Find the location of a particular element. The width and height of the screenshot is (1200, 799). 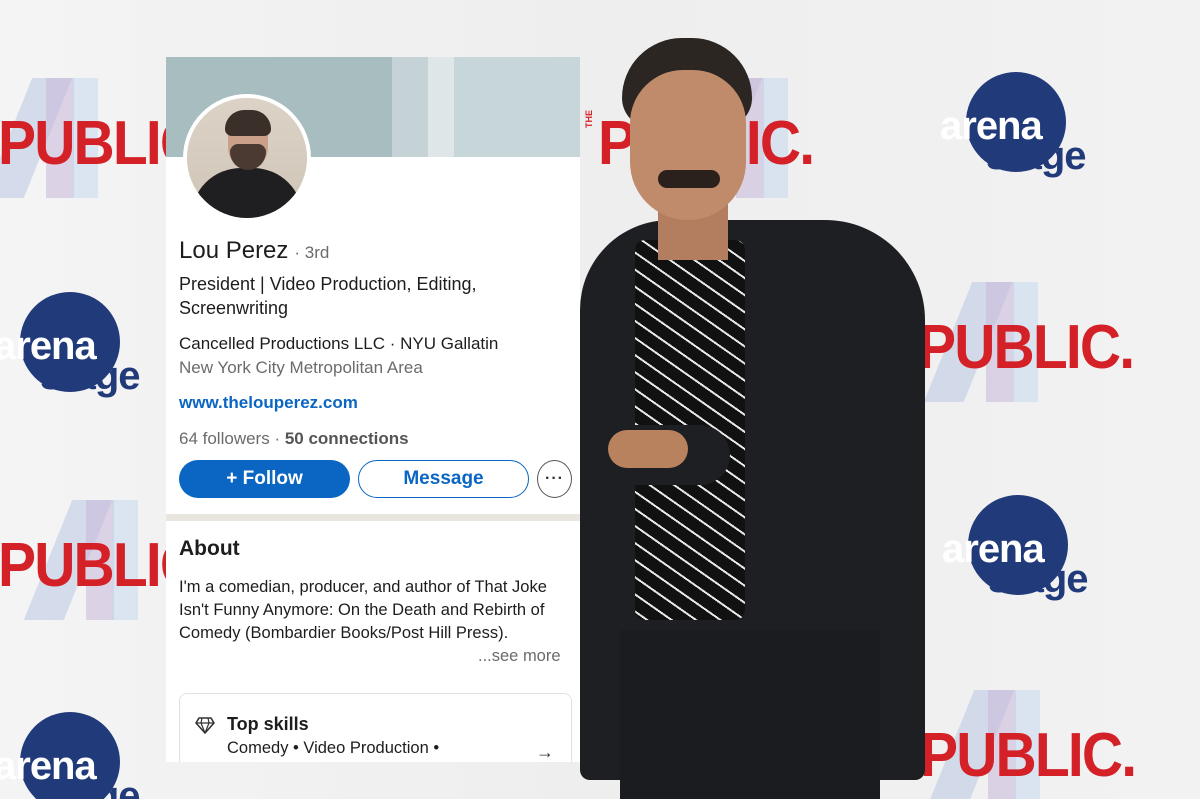

see-more-link: ...see more is located at coordinates (519, 656).